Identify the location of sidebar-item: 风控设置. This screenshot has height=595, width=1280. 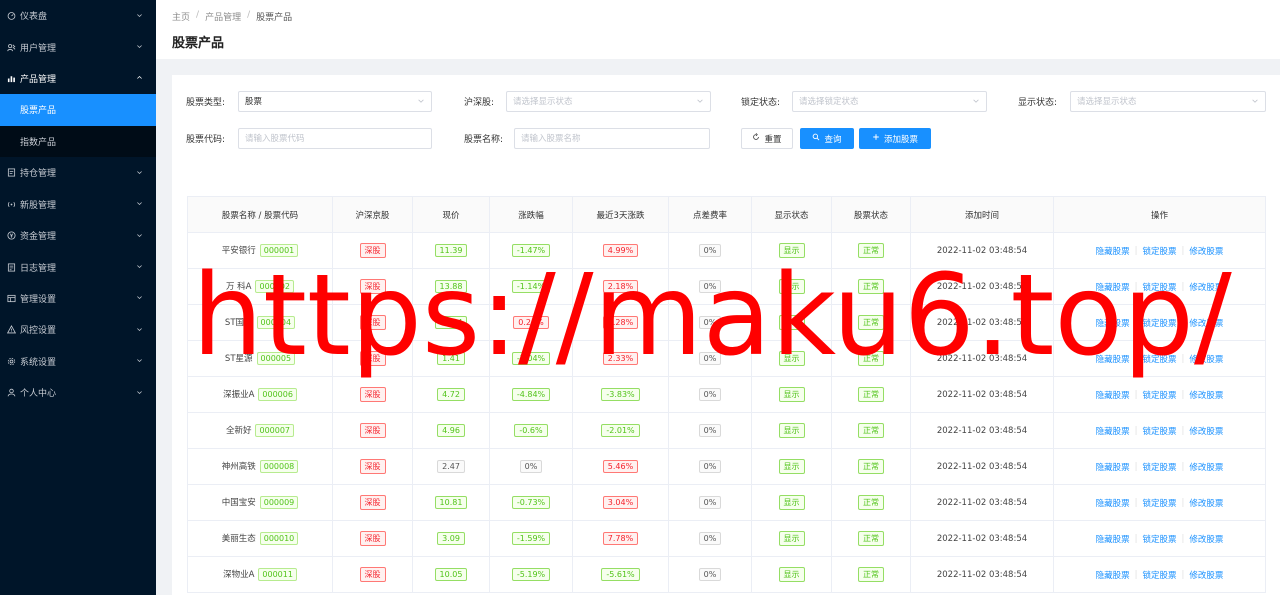
(78, 329).